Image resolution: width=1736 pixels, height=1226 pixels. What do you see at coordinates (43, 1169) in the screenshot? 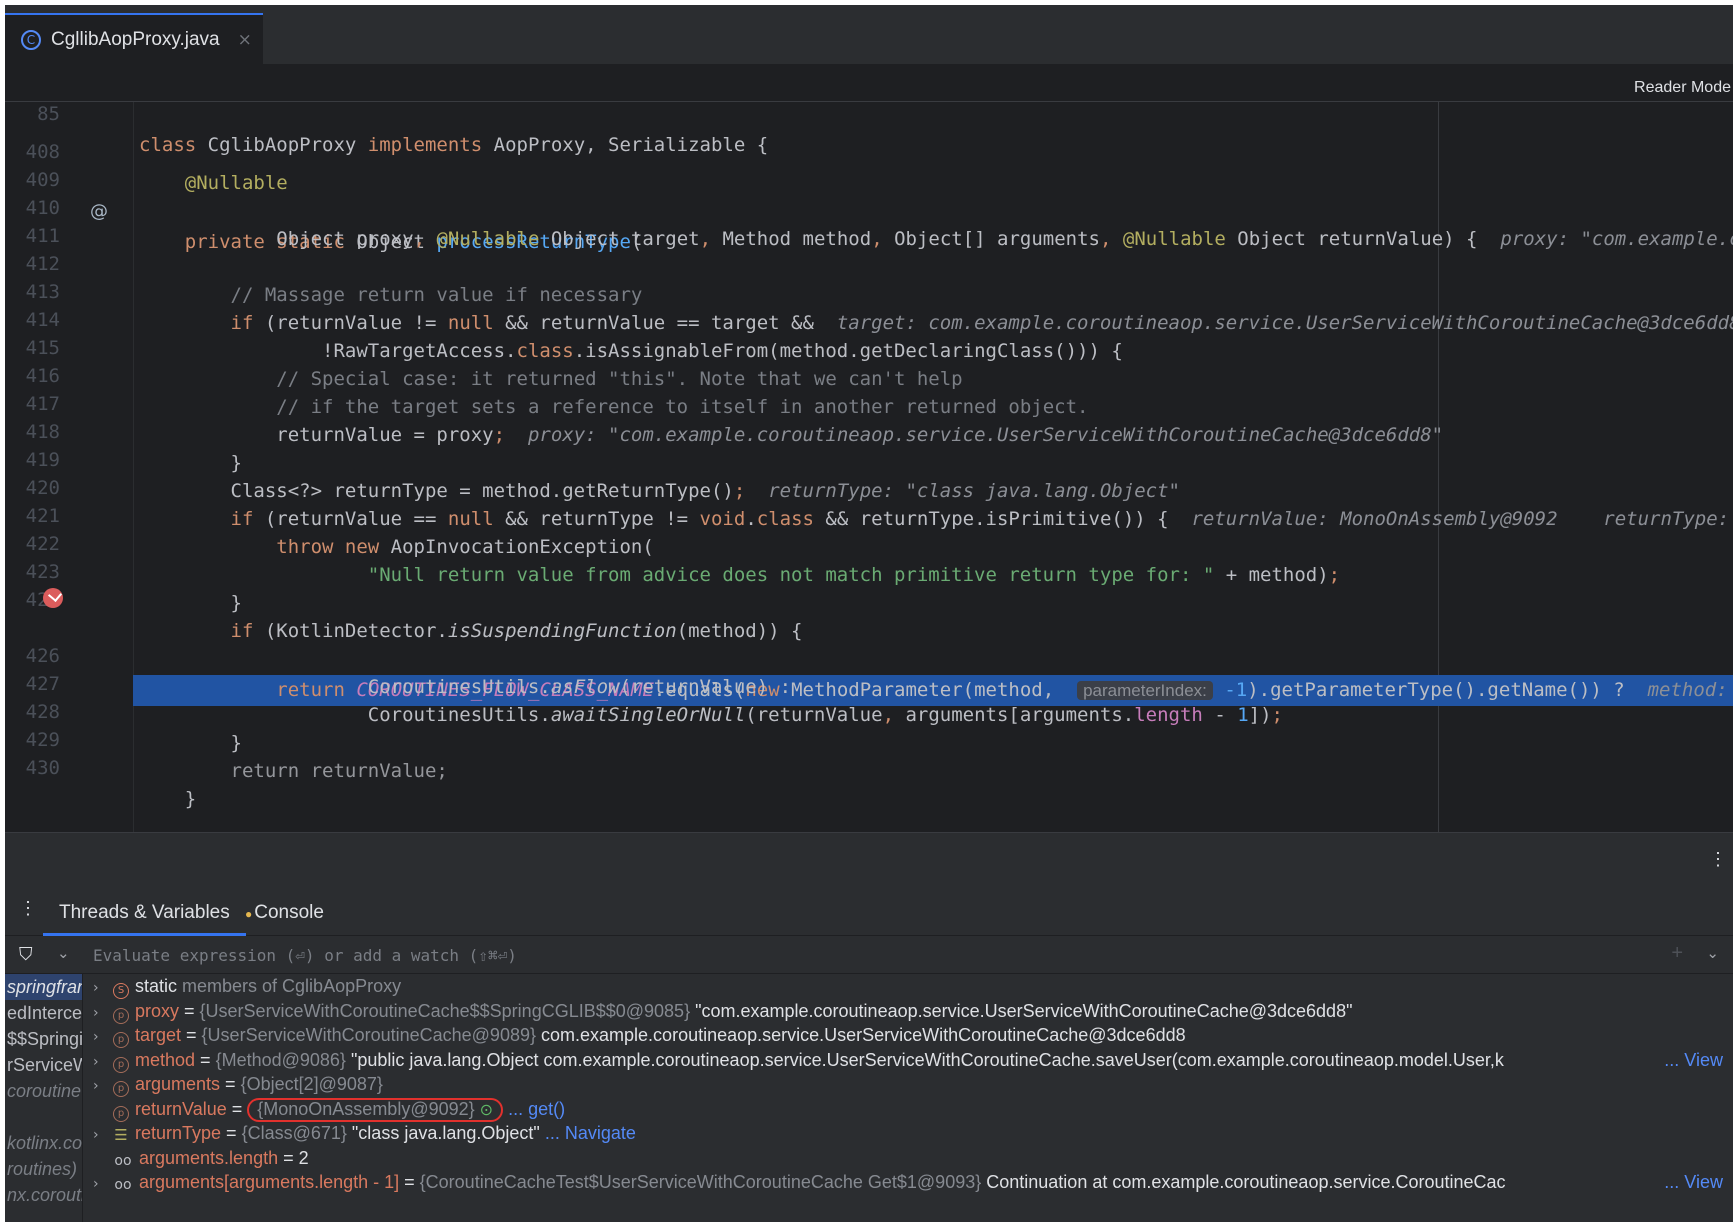
I see `frame-item: routines)` at bounding box center [43, 1169].